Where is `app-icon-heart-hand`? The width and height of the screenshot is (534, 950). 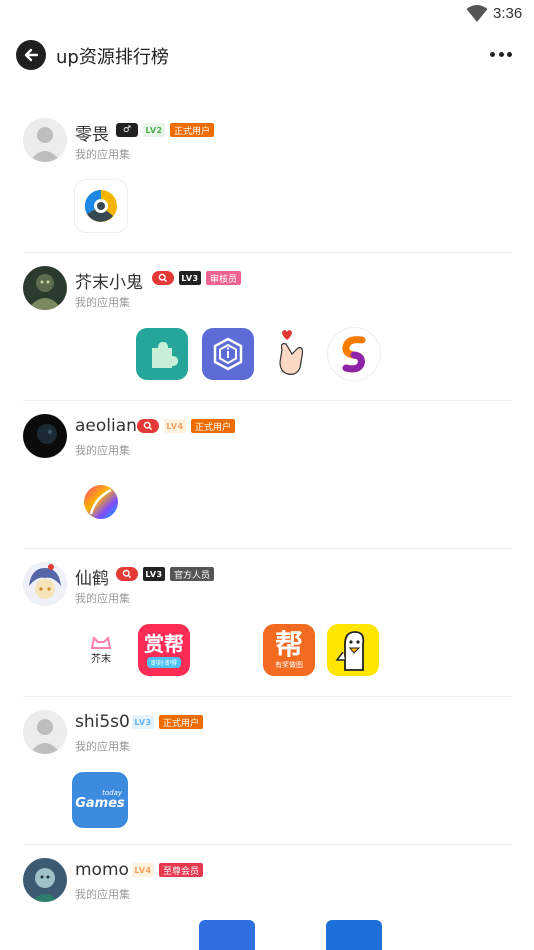
app-icon-heart-hand is located at coordinates (291, 354).